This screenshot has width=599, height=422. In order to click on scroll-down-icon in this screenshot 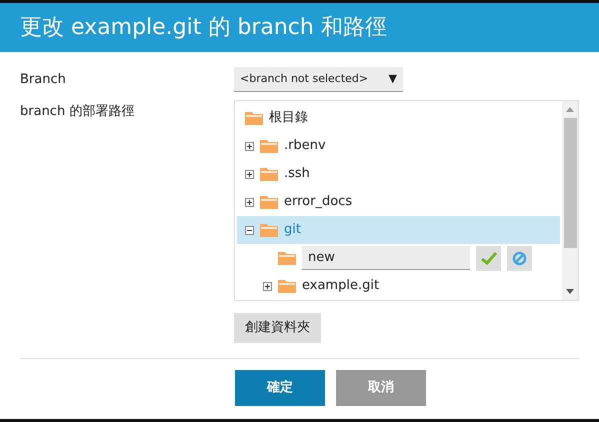, I will do `click(570, 291)`.